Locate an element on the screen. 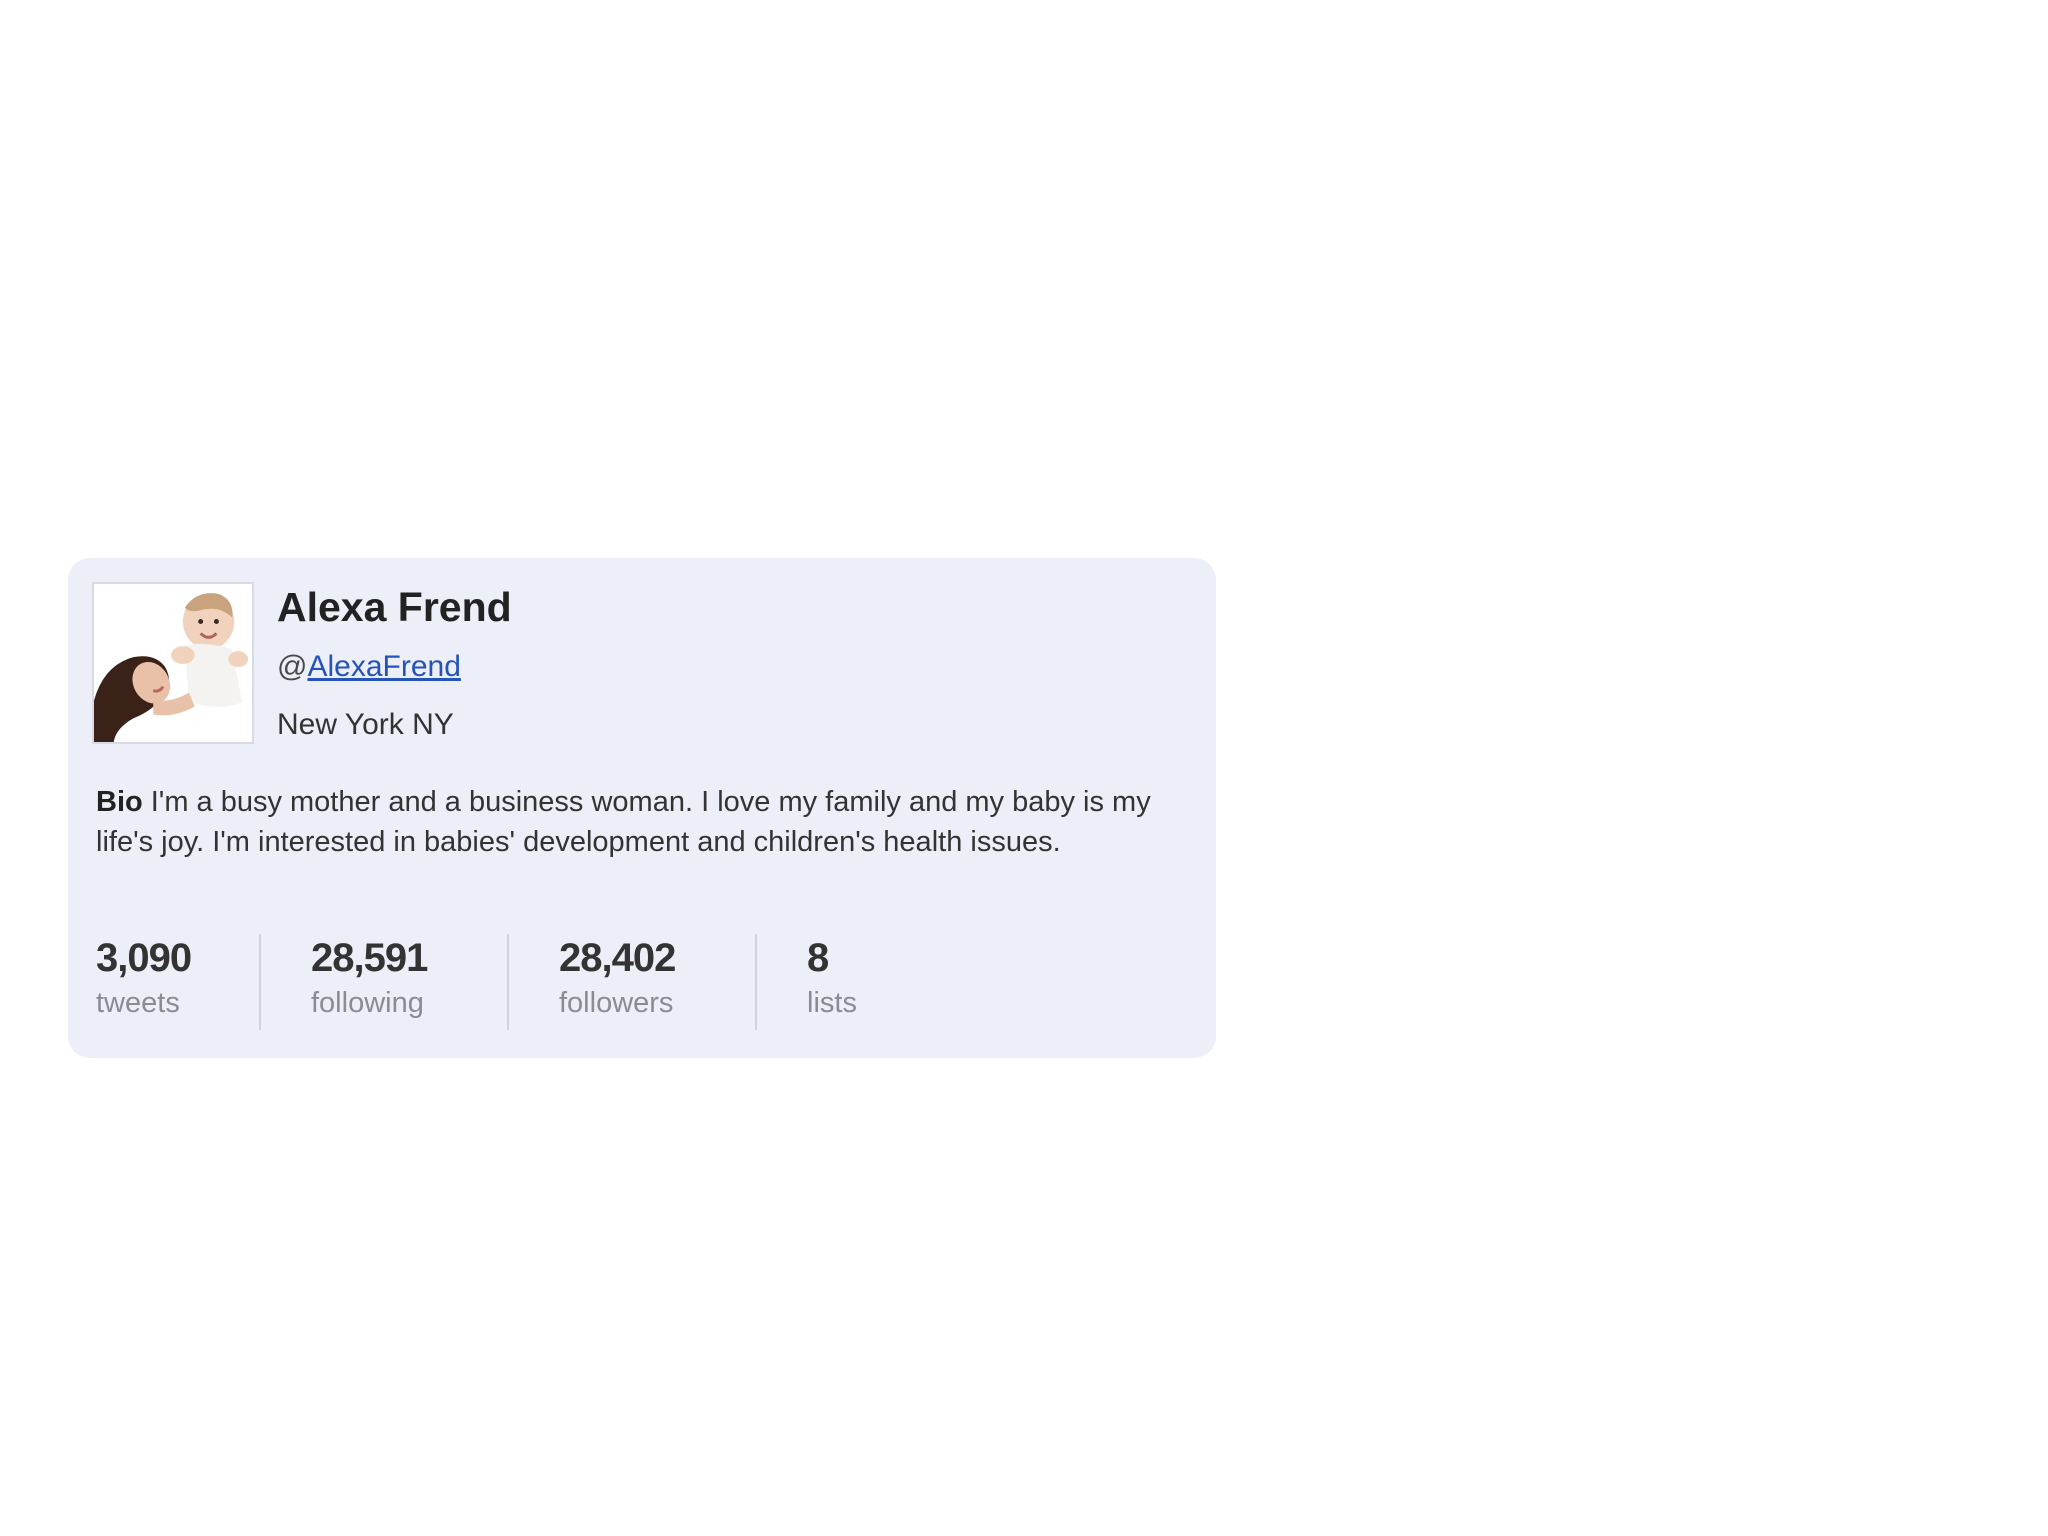  handle-prefix: @ is located at coordinates (292, 666).